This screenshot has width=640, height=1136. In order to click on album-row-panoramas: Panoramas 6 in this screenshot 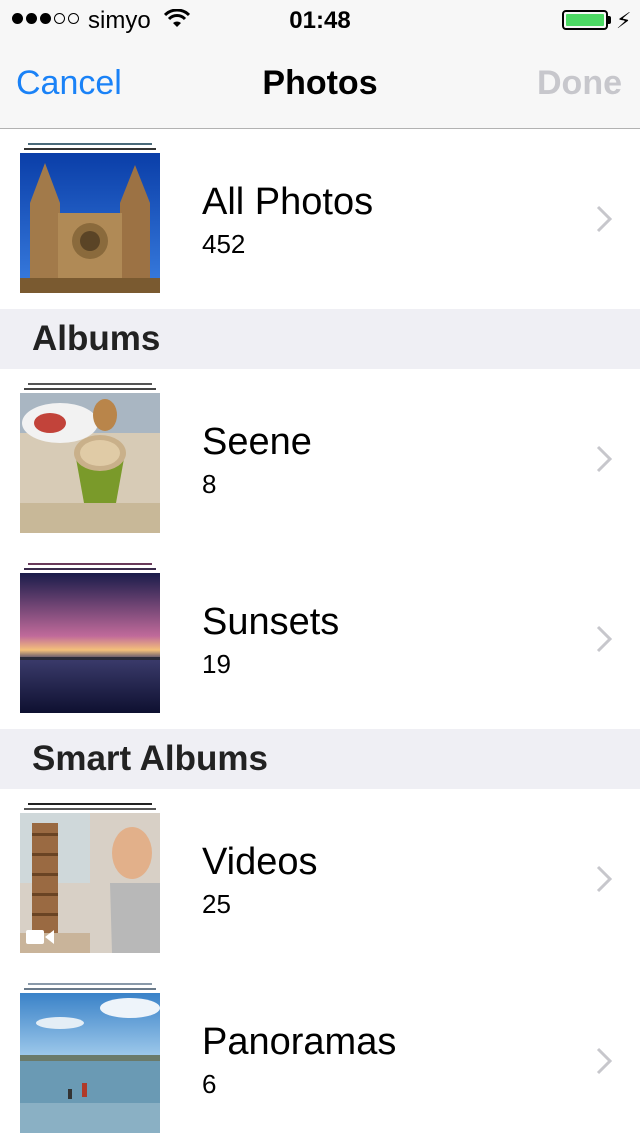, I will do `click(320, 1052)`.